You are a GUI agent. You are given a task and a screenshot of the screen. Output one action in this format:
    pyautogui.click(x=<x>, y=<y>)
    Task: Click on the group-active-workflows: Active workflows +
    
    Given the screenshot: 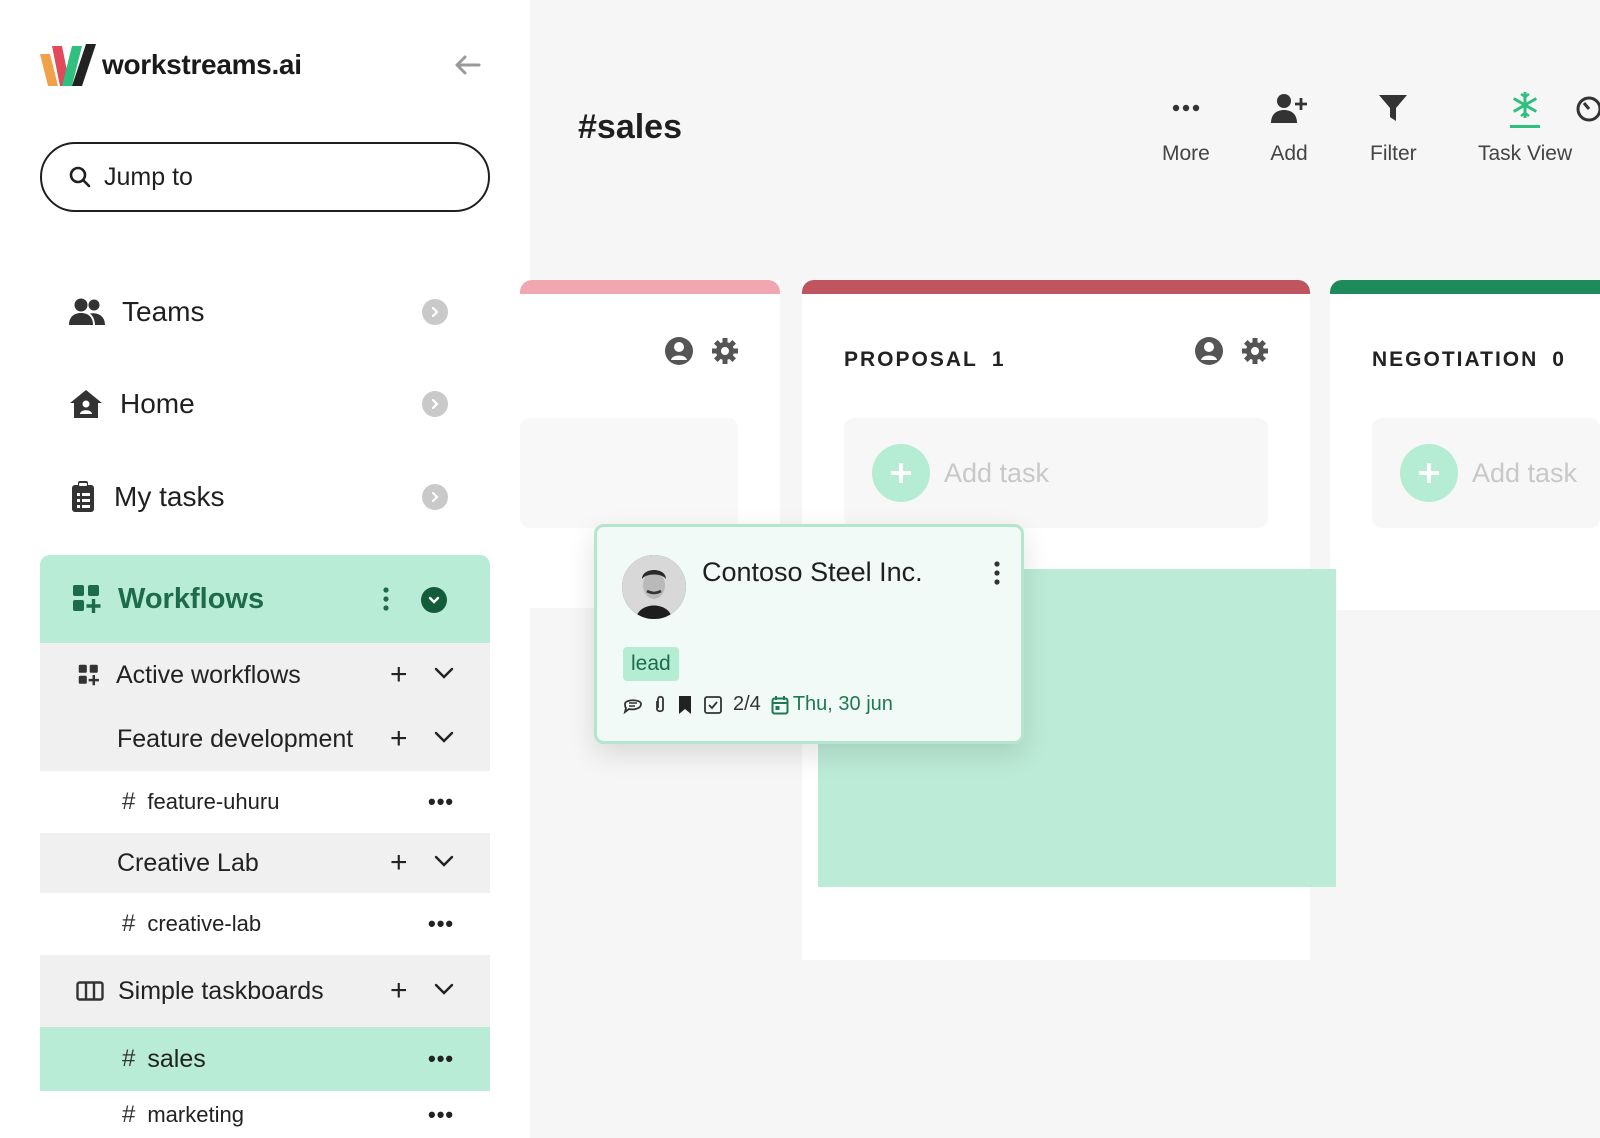 What is the action you would take?
    pyautogui.click(x=265, y=675)
    